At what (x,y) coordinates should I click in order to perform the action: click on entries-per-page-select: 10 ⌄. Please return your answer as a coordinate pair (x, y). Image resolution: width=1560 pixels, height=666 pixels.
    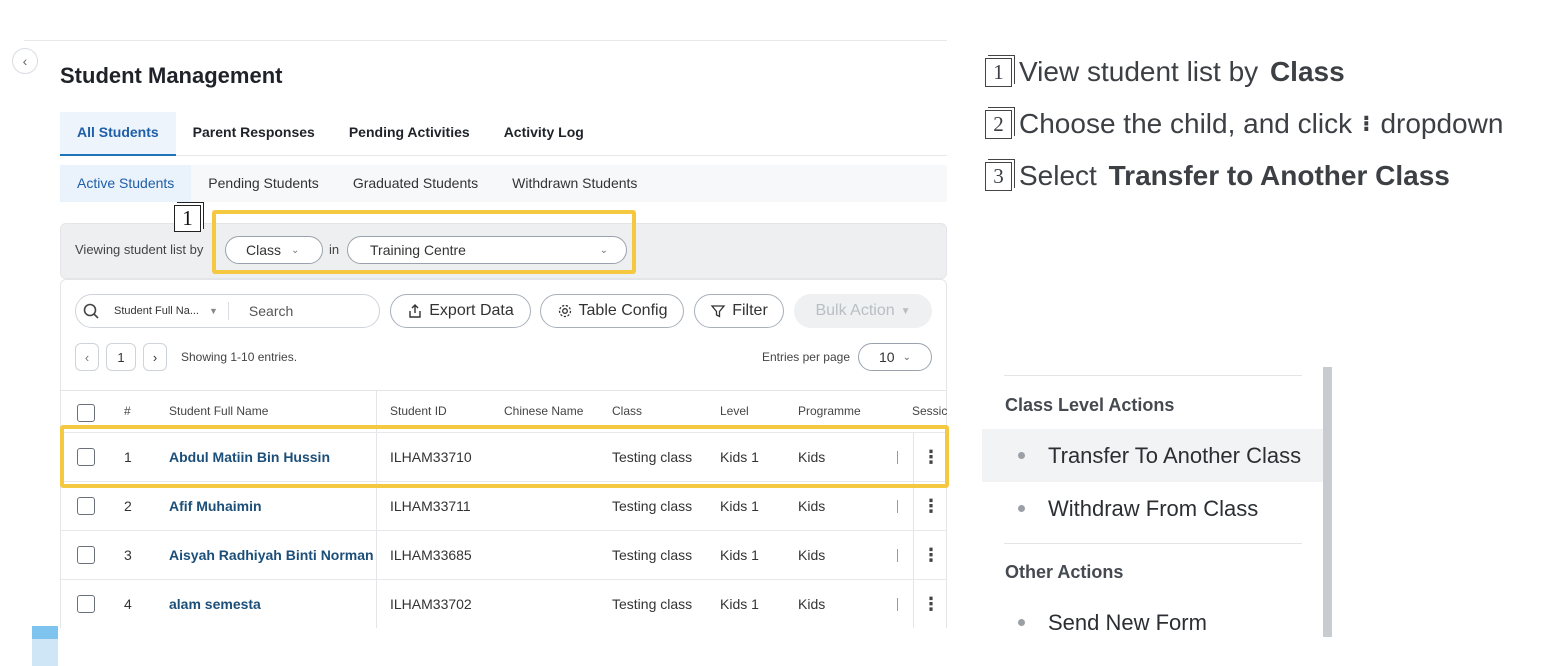
    Looking at the image, I should click on (895, 357).